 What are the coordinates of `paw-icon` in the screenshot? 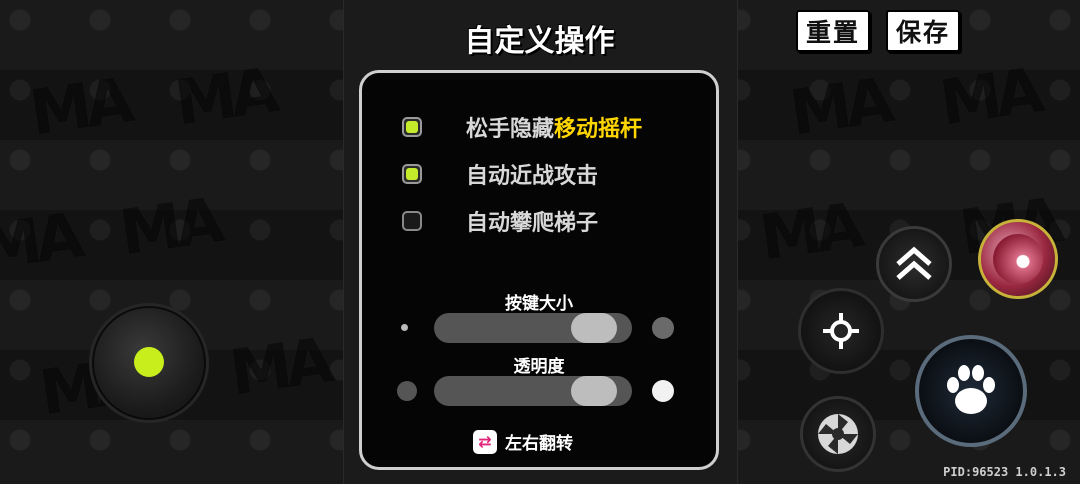 It's located at (971, 389).